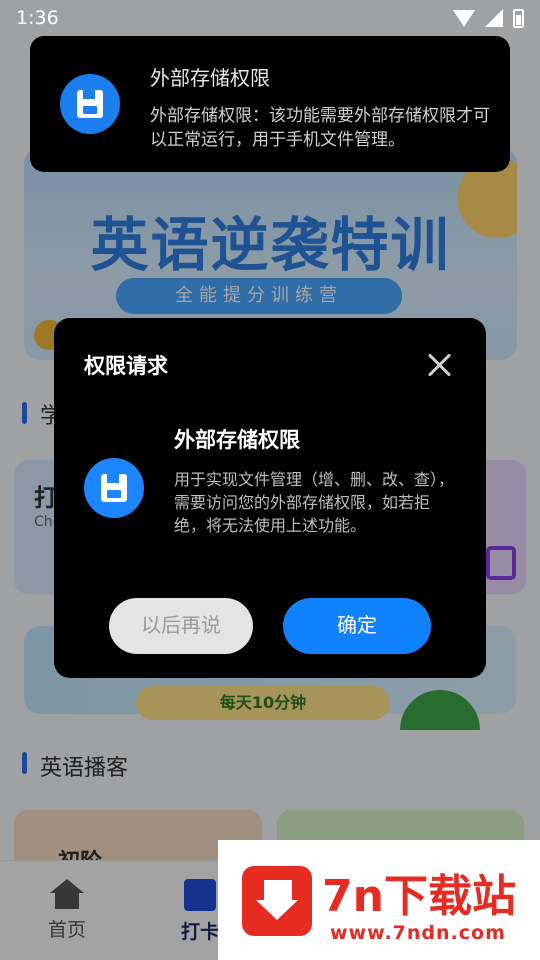 This screenshot has width=540, height=960. What do you see at coordinates (320, 128) in the screenshot?
I see `toast-description: 外部存储权限：该功能需要外部存储权限才可以正常运行，用于手机文件管理。` at bounding box center [320, 128].